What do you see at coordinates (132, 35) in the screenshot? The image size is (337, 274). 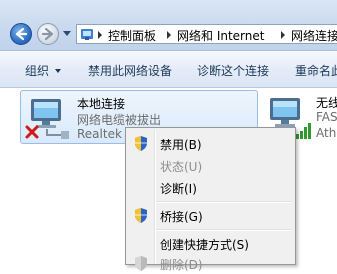 I see `breadcrumb-control-panel: 控制面板` at bounding box center [132, 35].